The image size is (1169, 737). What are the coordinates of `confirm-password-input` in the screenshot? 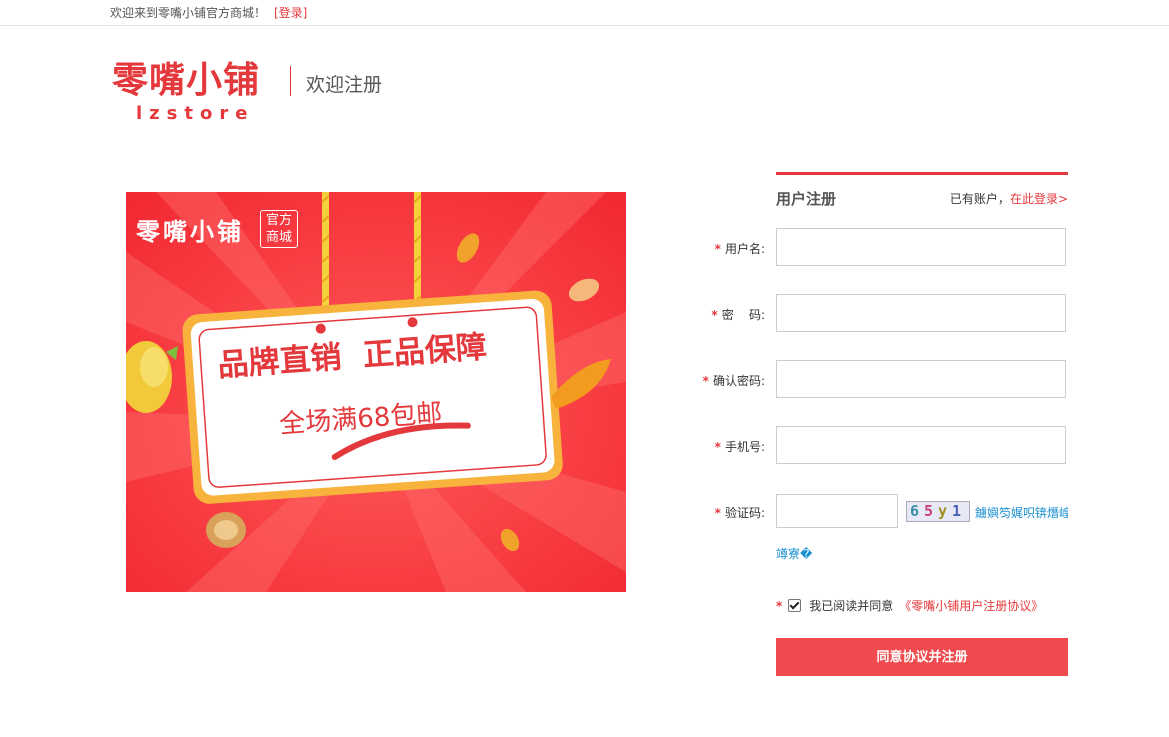 It's located at (921, 379).